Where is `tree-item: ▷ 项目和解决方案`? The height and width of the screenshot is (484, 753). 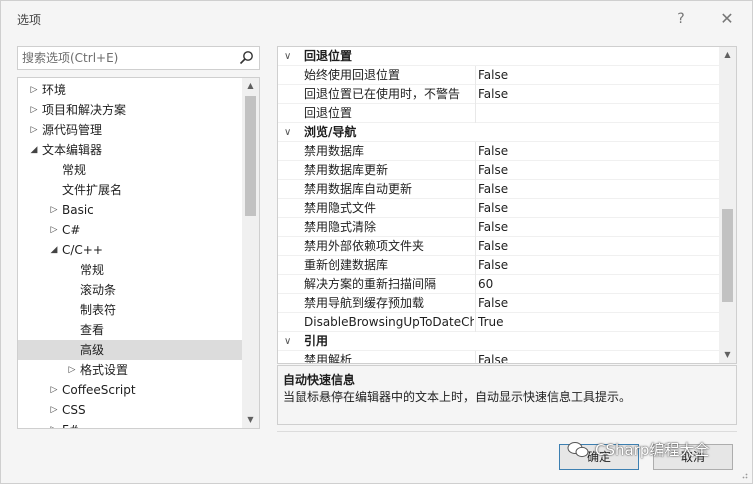
tree-item: ▷ 项目和解决方案 is located at coordinates (130, 110).